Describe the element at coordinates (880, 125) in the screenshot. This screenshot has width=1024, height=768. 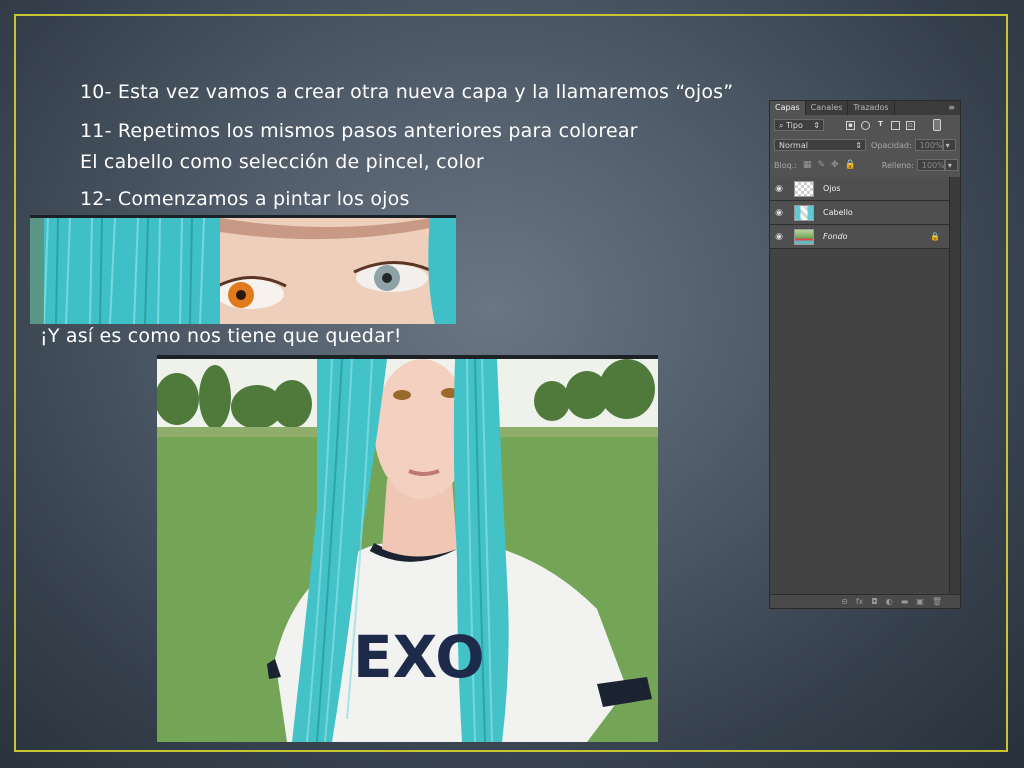
I see `type-filter-icon: T` at that location.